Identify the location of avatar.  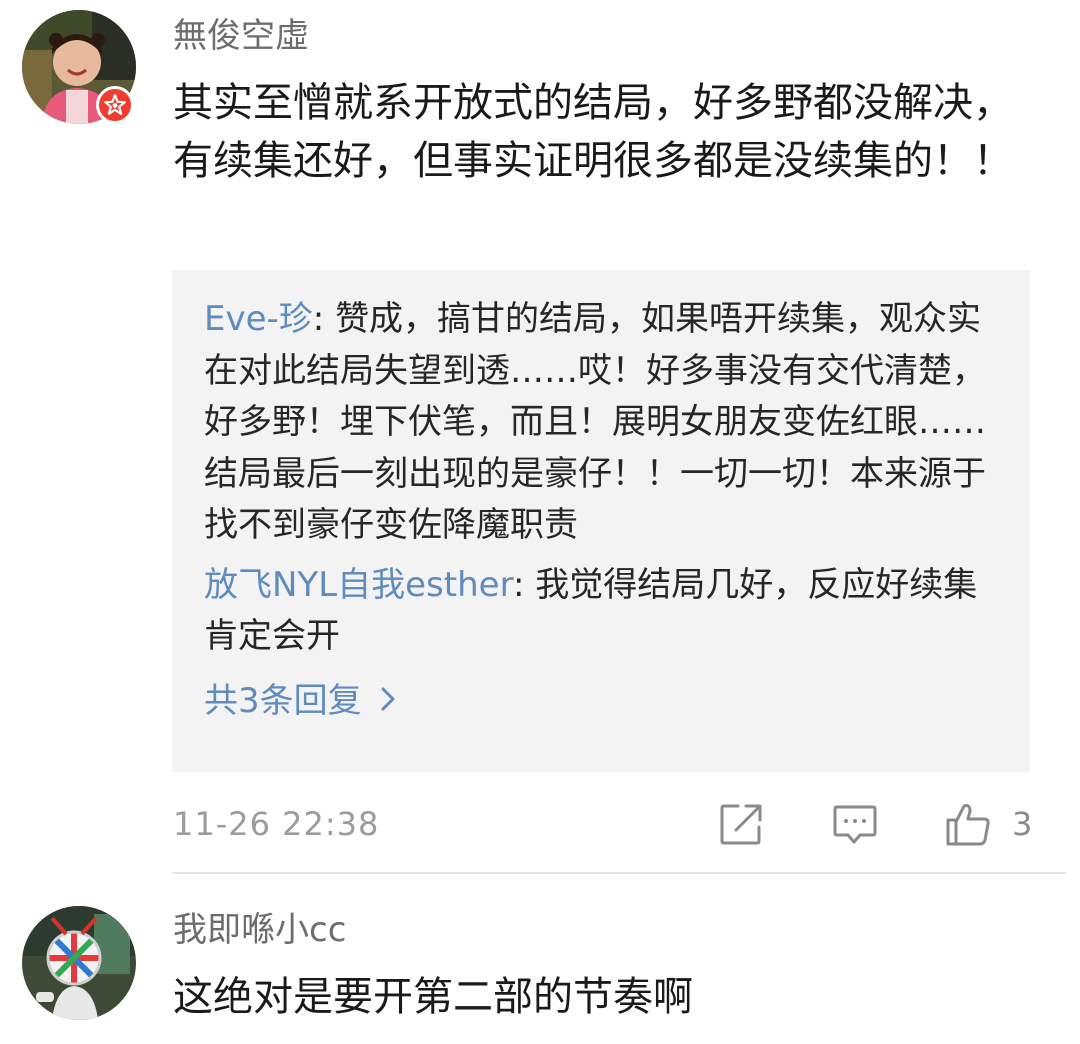
(79, 963).